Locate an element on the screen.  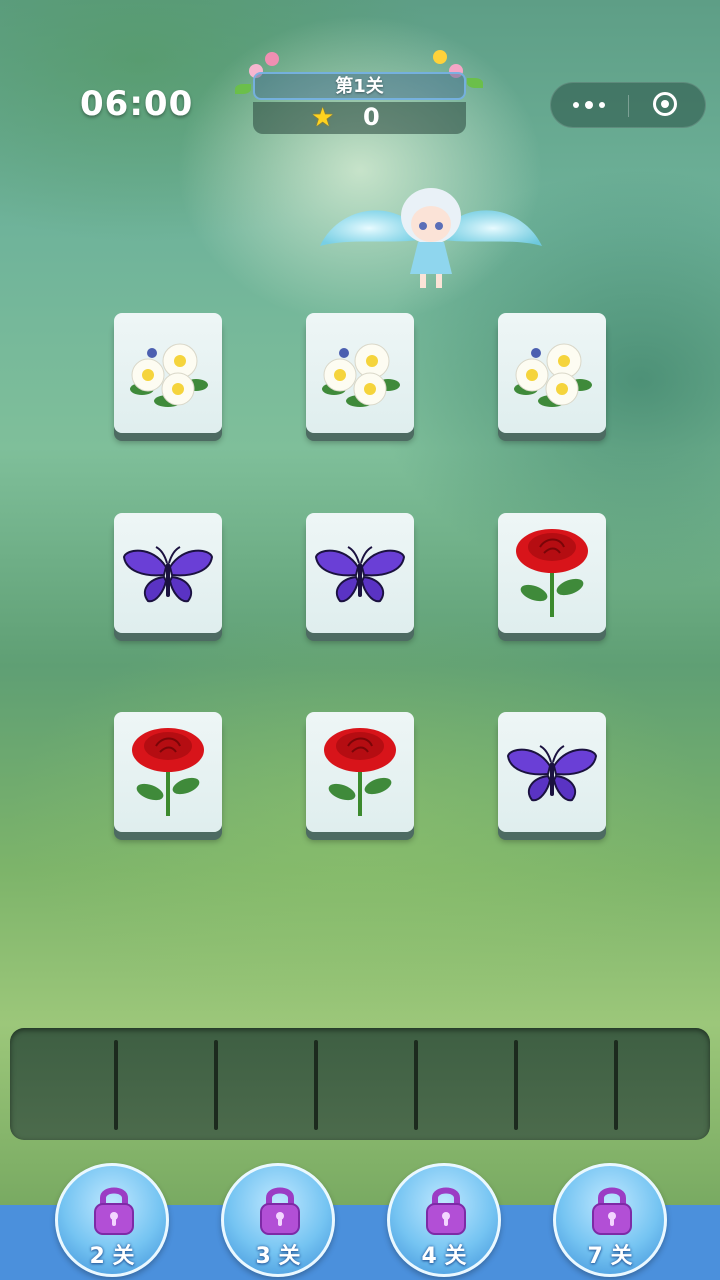
unlock-level-label: 3 关 is located at coordinates (278, 1256).